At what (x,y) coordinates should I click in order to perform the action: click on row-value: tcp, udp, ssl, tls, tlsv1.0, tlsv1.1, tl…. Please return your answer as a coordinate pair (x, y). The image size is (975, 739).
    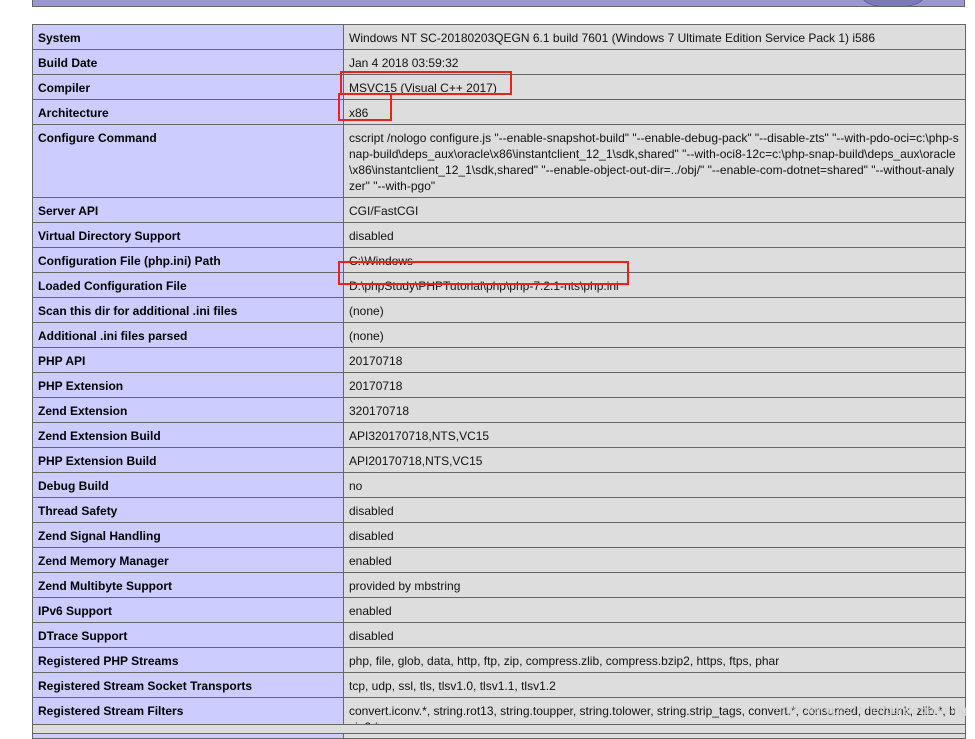
    Looking at the image, I should click on (654, 685).